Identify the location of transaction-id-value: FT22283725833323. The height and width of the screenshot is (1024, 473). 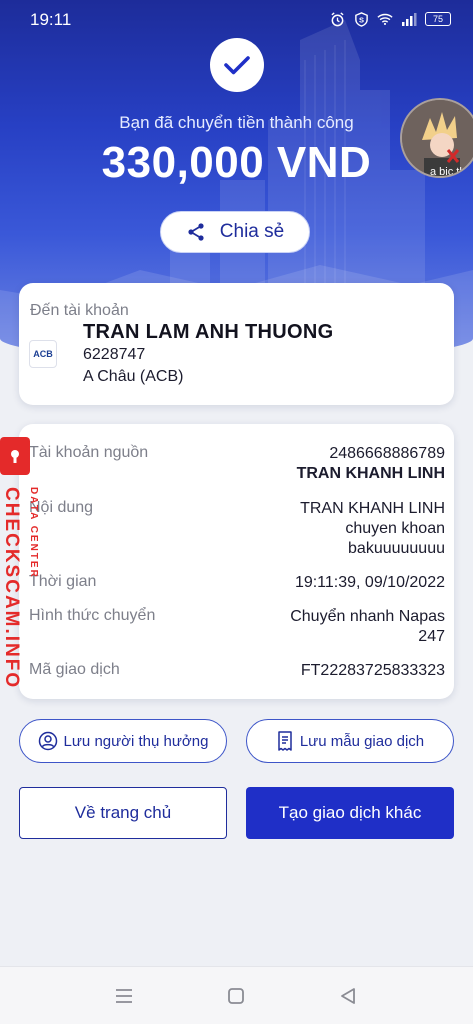
(372, 670).